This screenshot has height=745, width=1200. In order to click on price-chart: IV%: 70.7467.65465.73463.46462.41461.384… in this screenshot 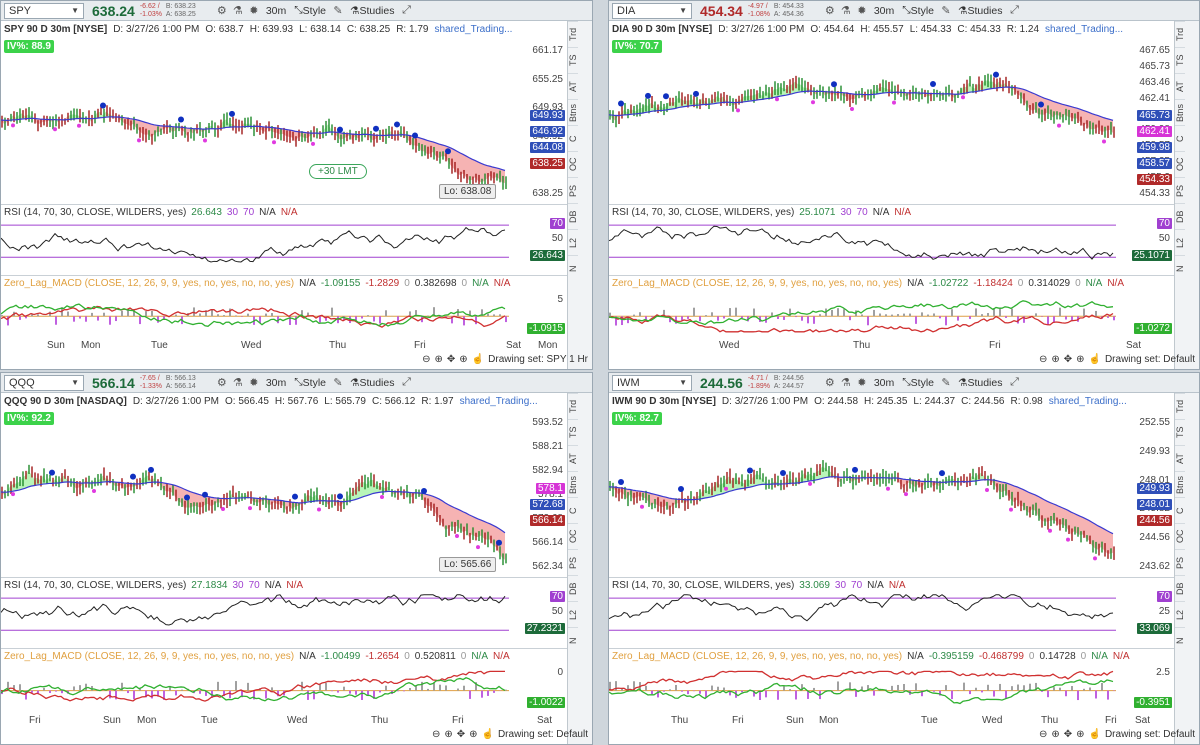, I will do `click(891, 118)`.